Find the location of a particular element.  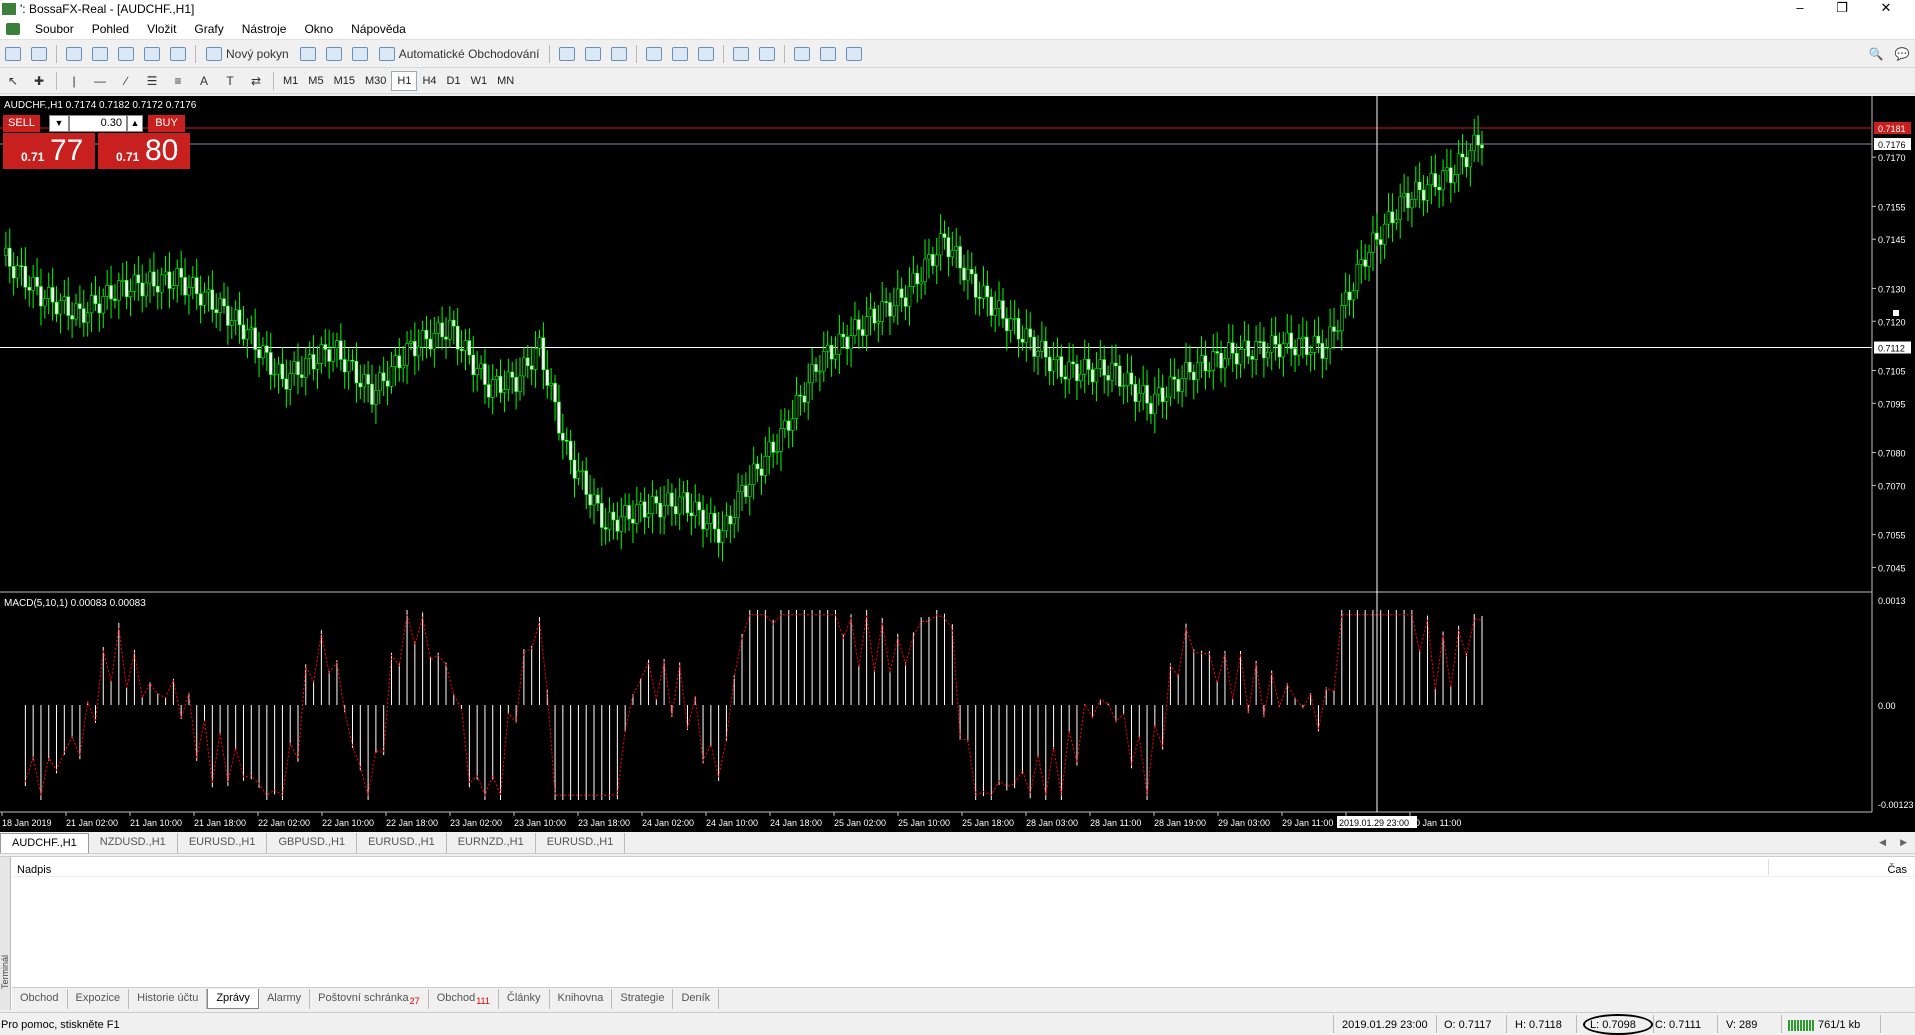

bid-price-button: 0.71 77 is located at coordinates (49, 151).